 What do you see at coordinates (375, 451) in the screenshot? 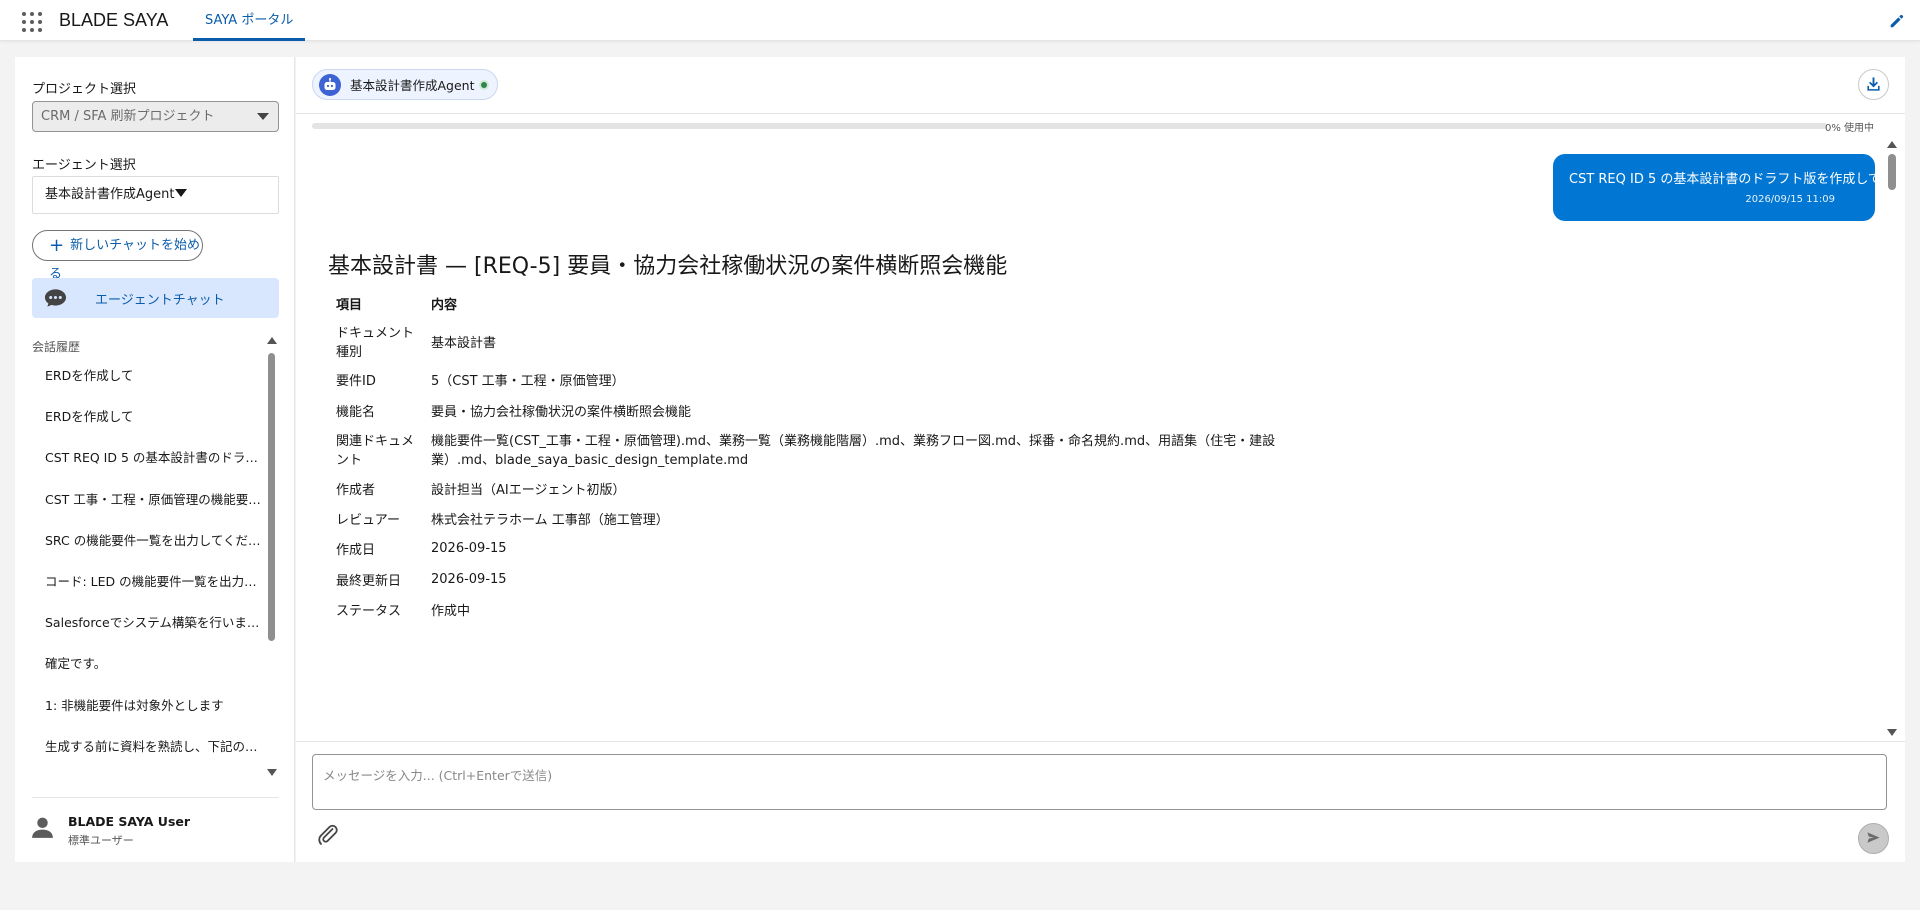
I see `table-cell-key: 関連ドキュメント` at bounding box center [375, 451].